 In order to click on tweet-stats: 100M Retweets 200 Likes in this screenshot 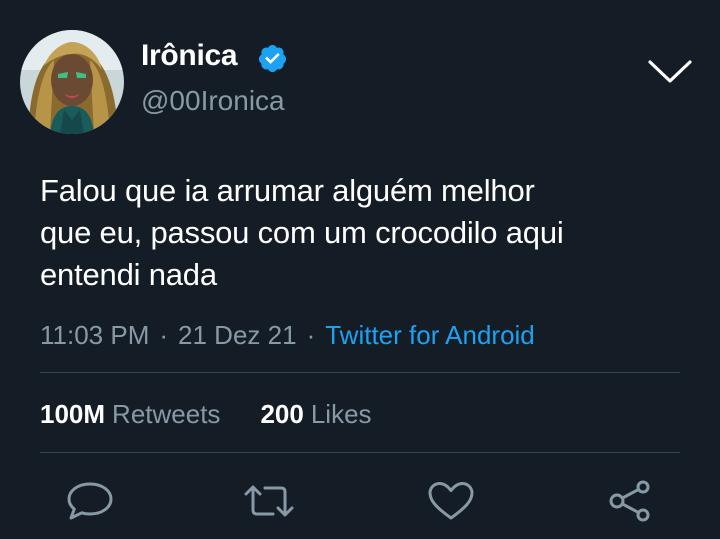, I will do `click(206, 414)`.